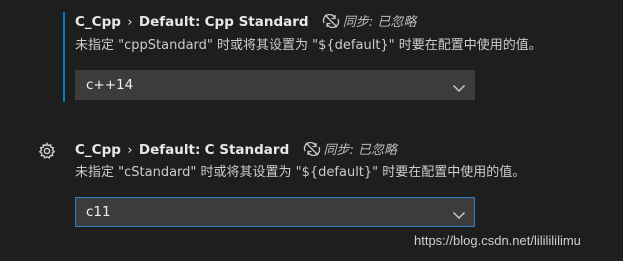 The image size is (623, 261). I want to click on setting-title: C_Cpp › Default: C Standard 同步: 已忽略, so click(236, 150).